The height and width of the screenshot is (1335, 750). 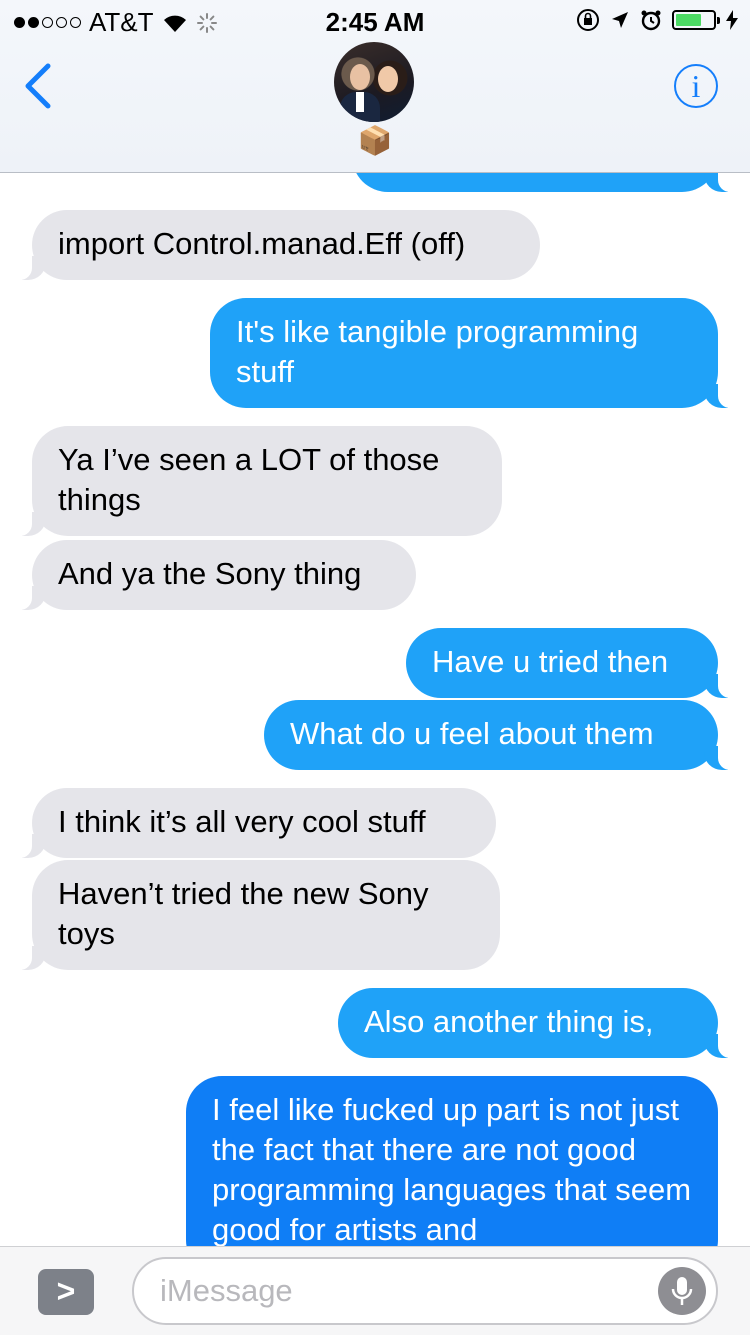 What do you see at coordinates (696, 86) in the screenshot?
I see `info-icon: i` at bounding box center [696, 86].